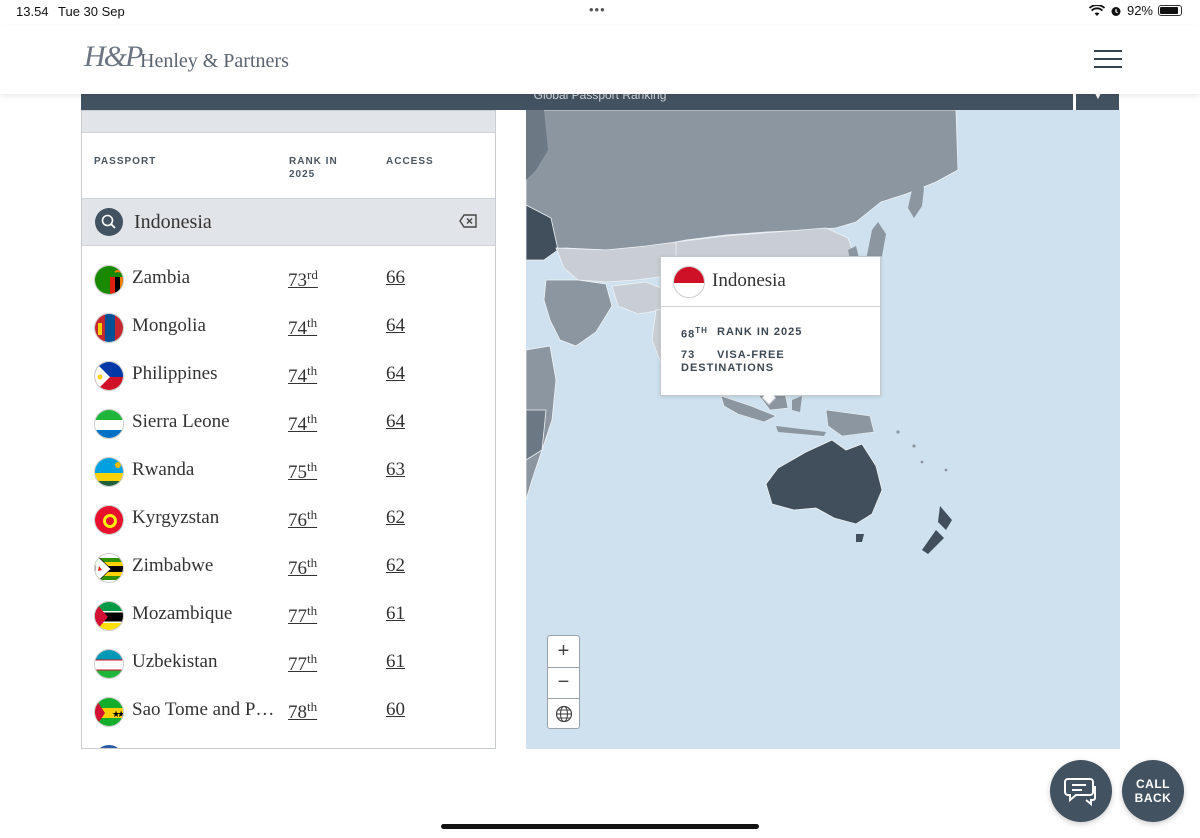  Describe the element at coordinates (109, 568) in the screenshot. I see `zimbabwe-flag-icon` at that location.